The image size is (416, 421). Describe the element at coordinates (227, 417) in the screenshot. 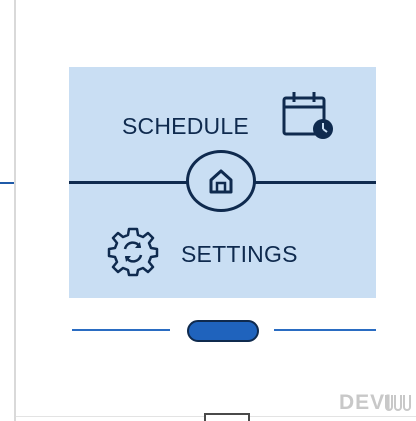

I see `device-connector-notch` at that location.